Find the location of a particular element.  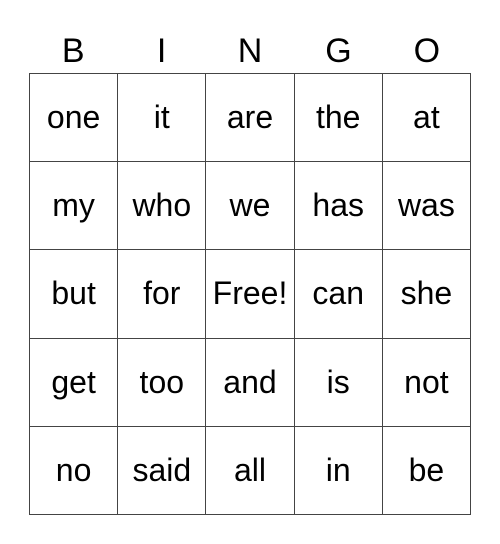

bingo-cell: she is located at coordinates (426, 294).